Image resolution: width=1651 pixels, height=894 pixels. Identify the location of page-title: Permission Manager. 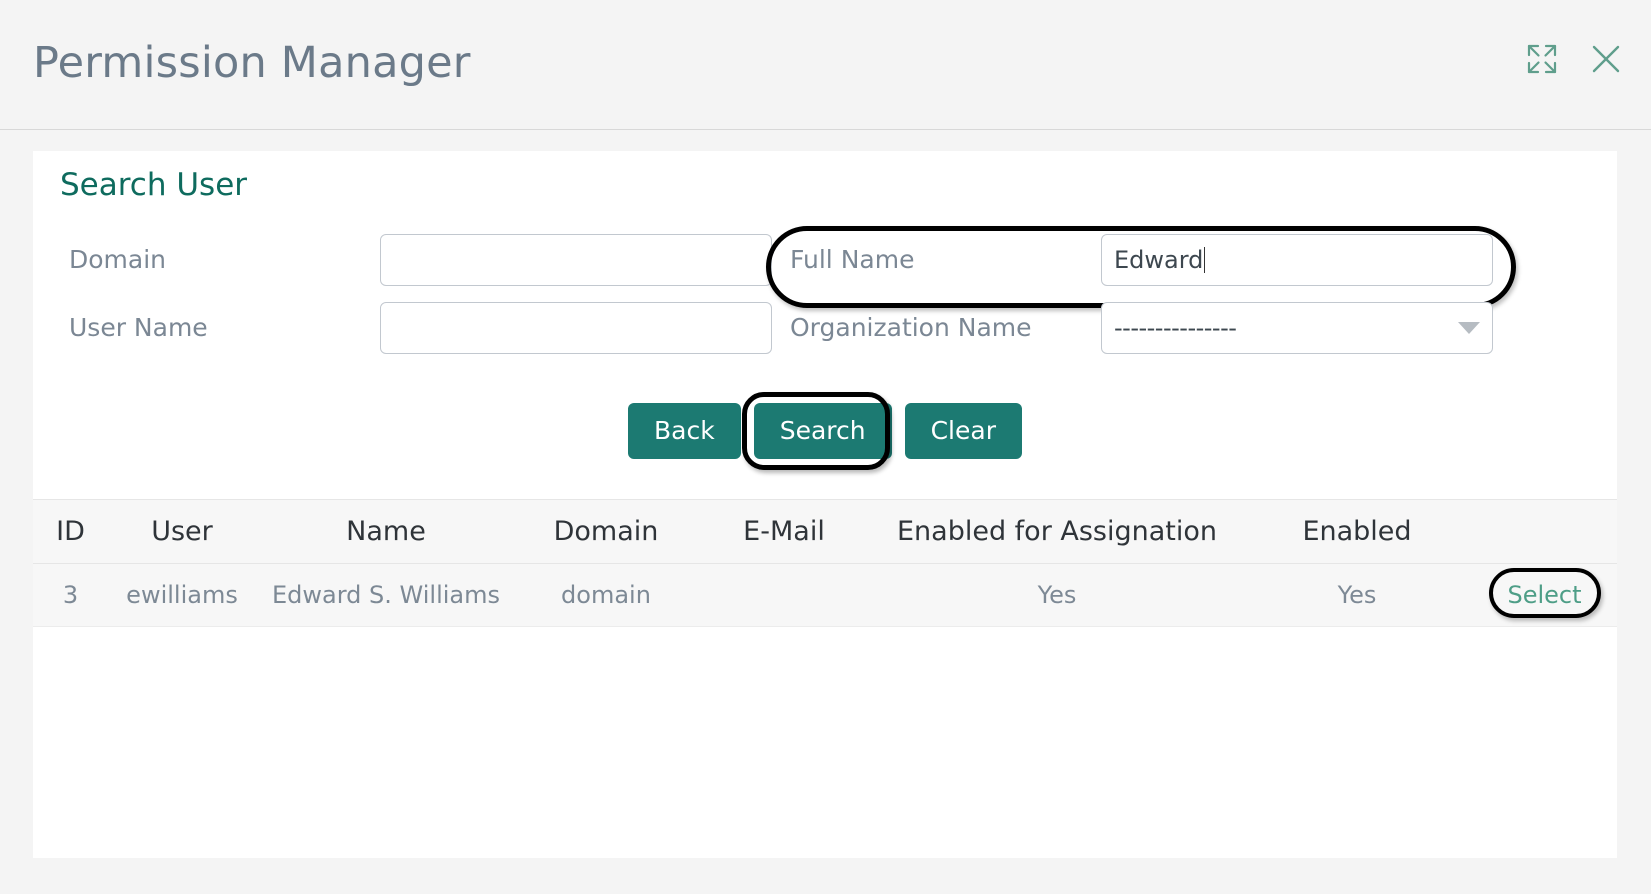
(252, 63).